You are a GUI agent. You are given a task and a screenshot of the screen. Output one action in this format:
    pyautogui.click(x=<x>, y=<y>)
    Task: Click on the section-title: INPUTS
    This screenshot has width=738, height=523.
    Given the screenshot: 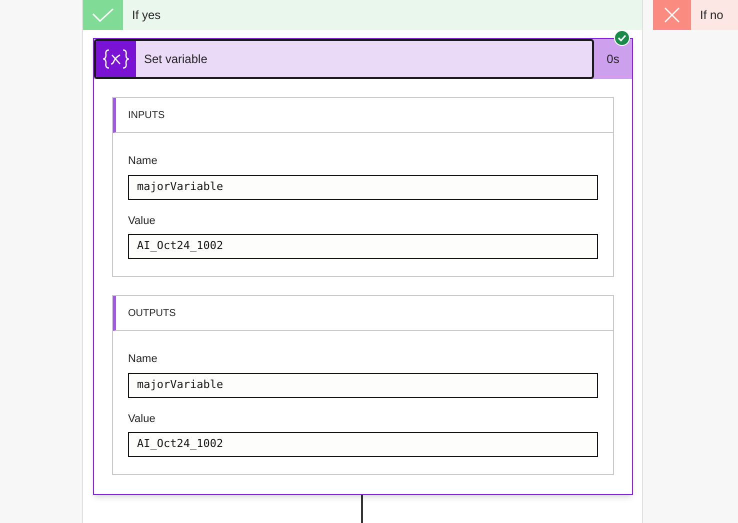 What is the action you would take?
    pyautogui.click(x=146, y=115)
    